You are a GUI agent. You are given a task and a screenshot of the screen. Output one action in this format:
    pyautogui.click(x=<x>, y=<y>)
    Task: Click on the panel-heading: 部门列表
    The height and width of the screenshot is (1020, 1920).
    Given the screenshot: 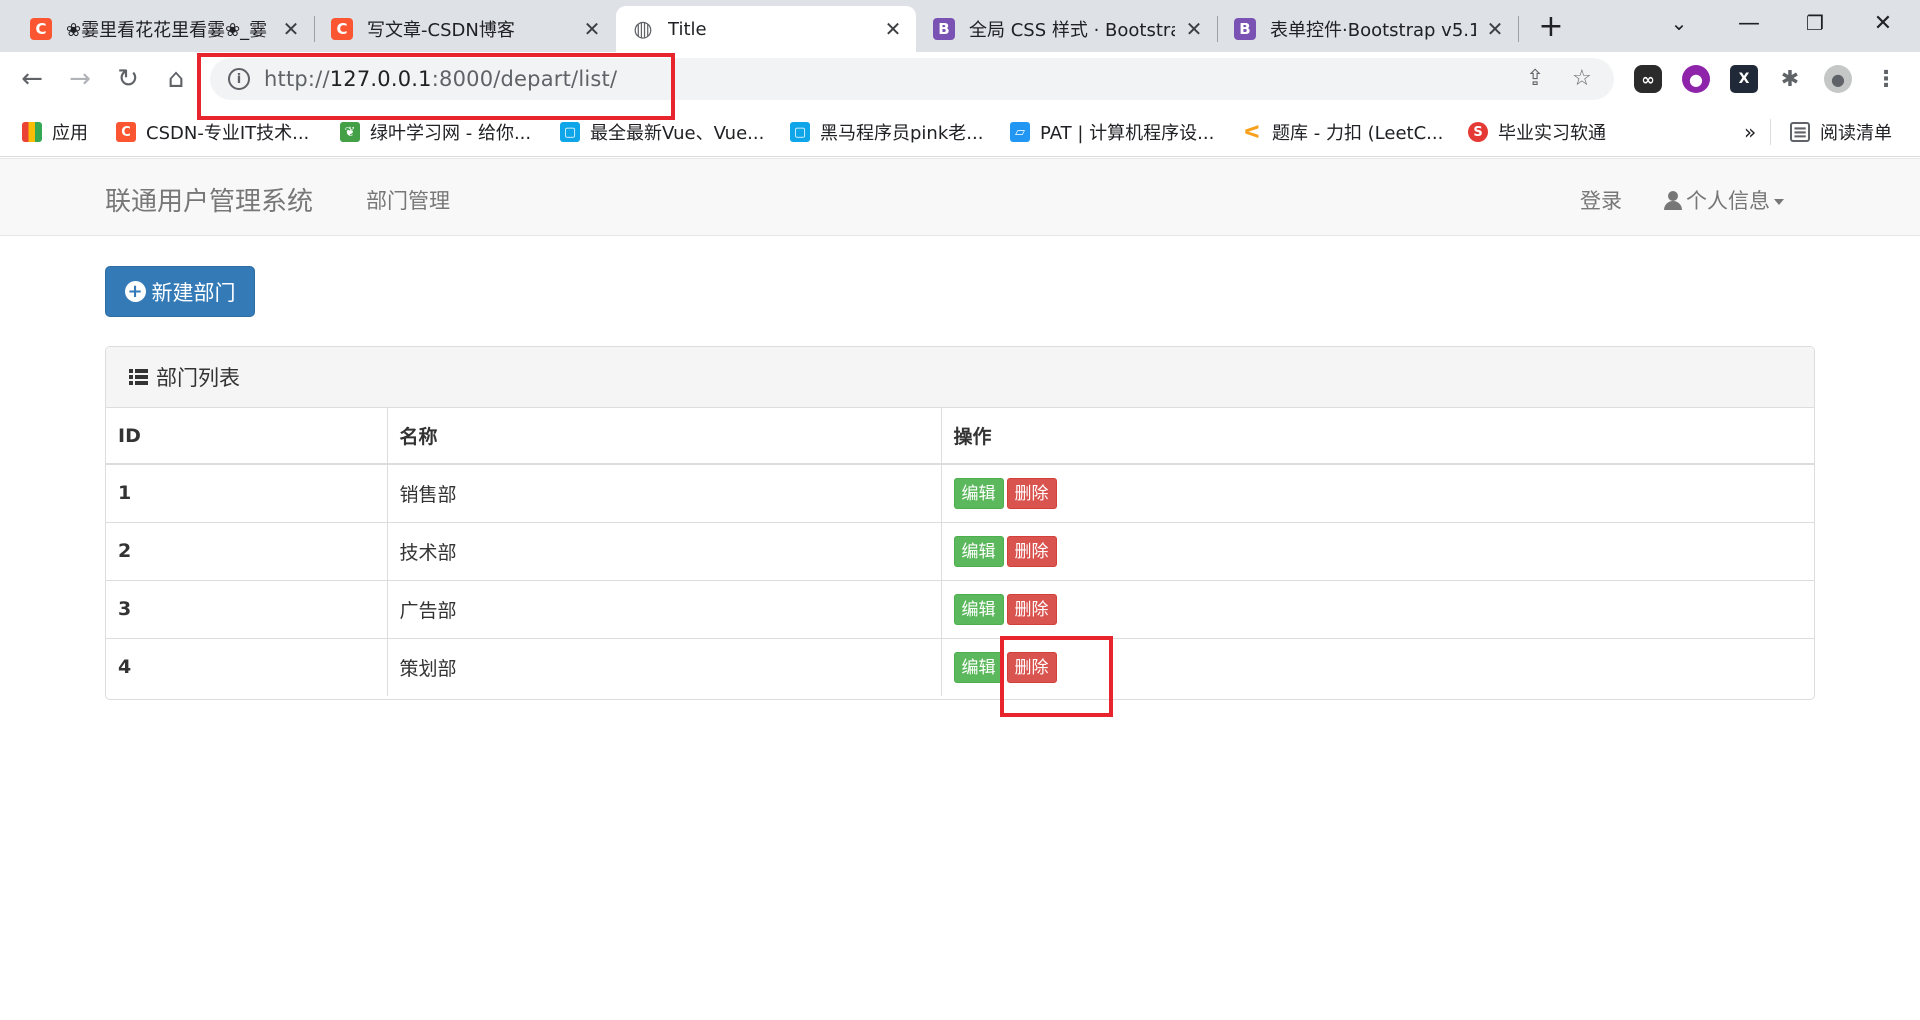 What is the action you would take?
    pyautogui.click(x=960, y=377)
    